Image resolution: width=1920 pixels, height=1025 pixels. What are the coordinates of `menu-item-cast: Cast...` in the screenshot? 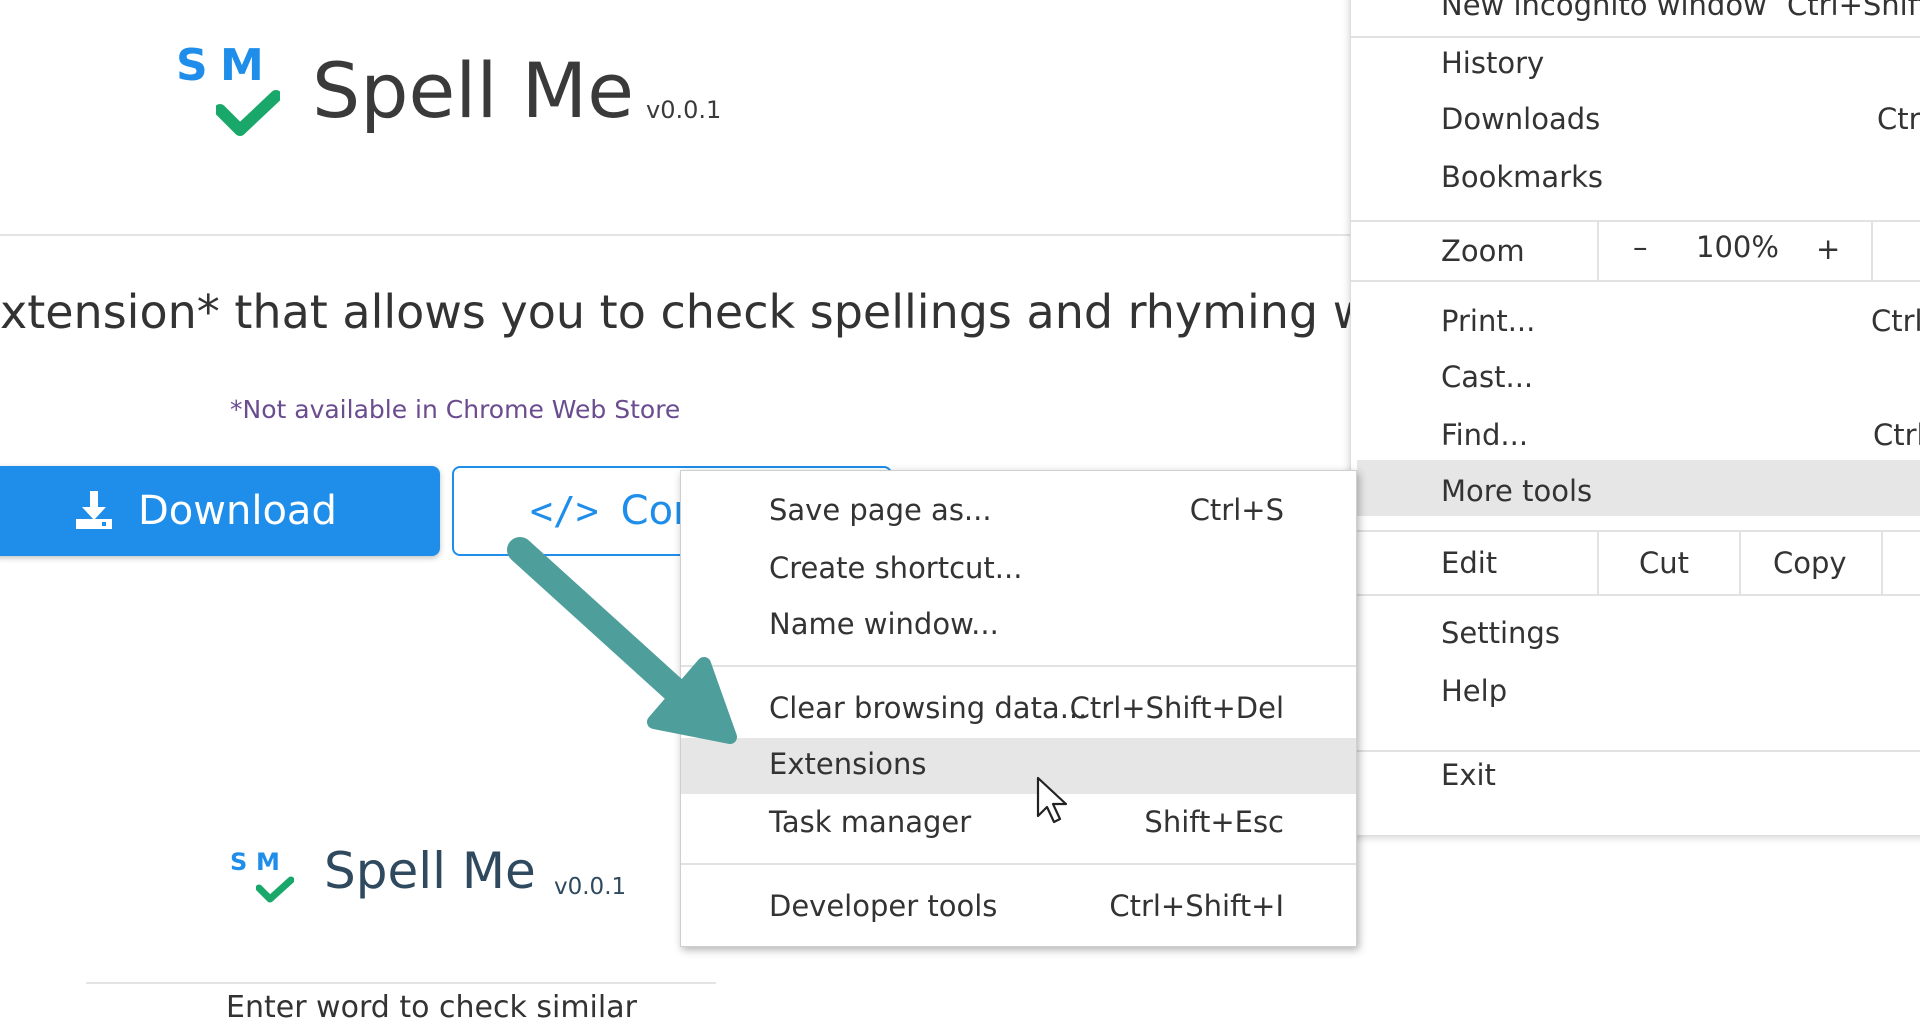 It's located at (1487, 377).